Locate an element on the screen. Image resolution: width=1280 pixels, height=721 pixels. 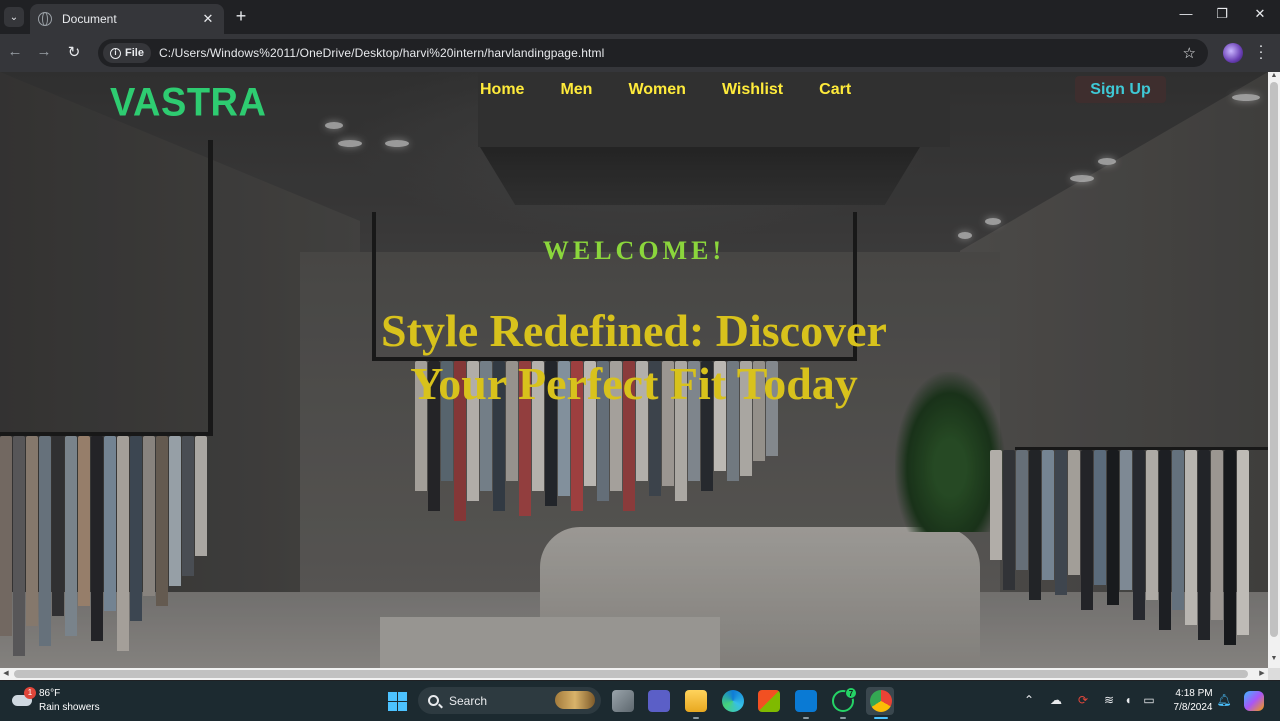
search-icon is located at coordinates (433, 700).